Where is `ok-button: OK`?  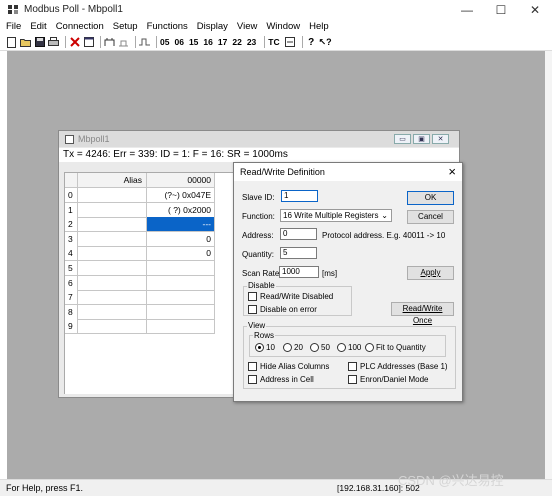 ok-button: OK is located at coordinates (430, 198).